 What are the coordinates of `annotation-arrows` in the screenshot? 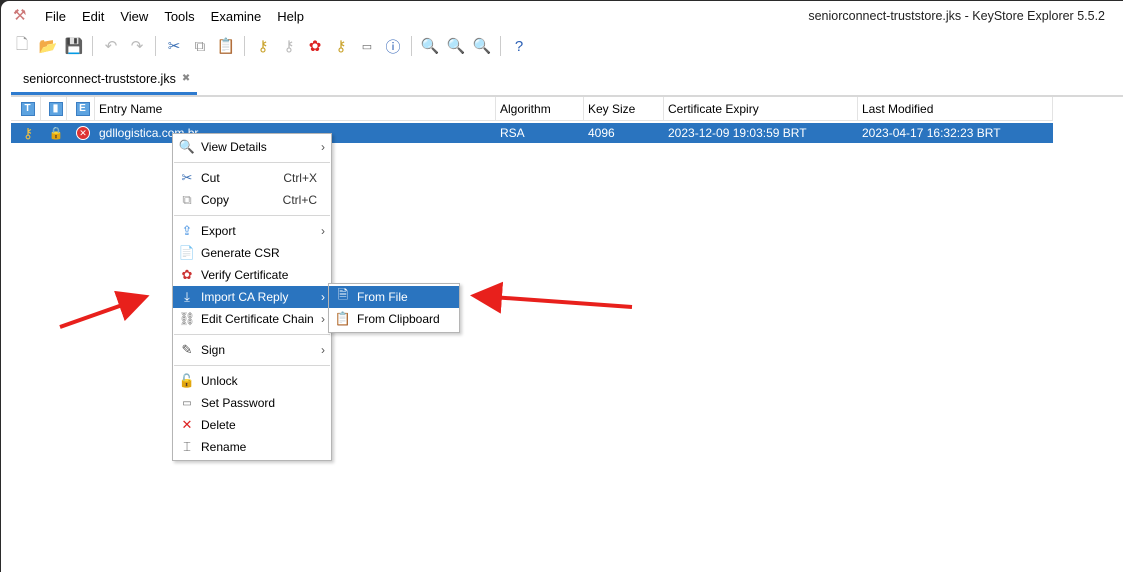 It's located at (346, 305).